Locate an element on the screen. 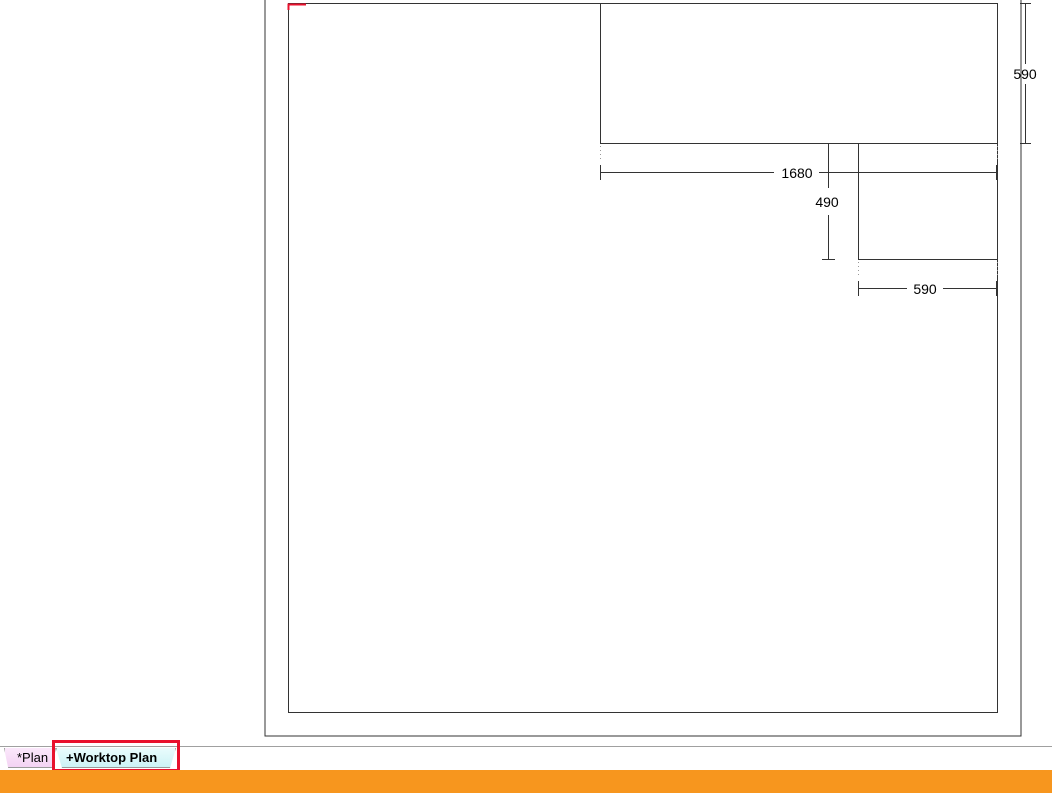 This screenshot has width=1052, height=793. dimension-label-upper-depth: 590 is located at coordinates (1025, 74).